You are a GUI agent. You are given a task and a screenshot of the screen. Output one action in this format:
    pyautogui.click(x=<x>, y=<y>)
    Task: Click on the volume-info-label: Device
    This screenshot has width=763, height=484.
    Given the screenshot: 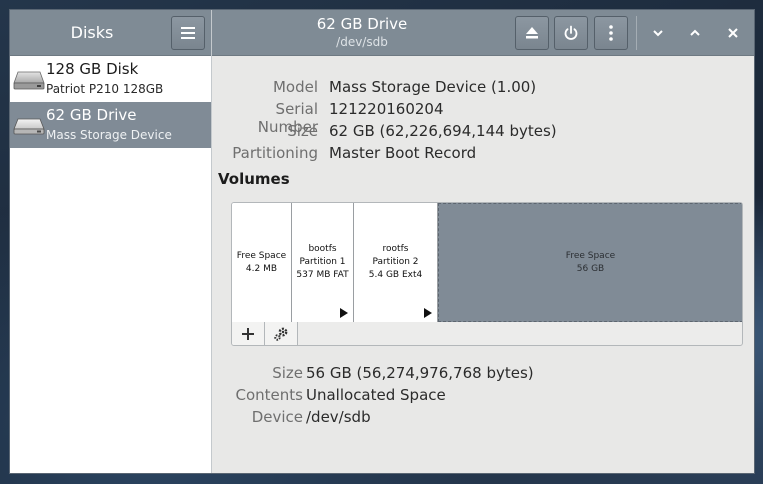 What is the action you would take?
    pyautogui.click(x=277, y=417)
    